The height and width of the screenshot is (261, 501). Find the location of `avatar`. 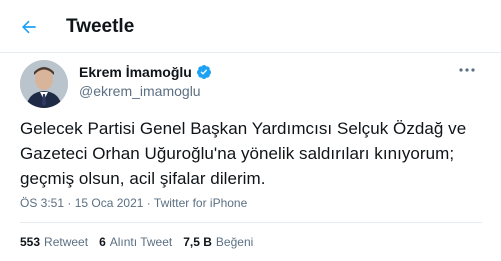

avatar is located at coordinates (44, 84).